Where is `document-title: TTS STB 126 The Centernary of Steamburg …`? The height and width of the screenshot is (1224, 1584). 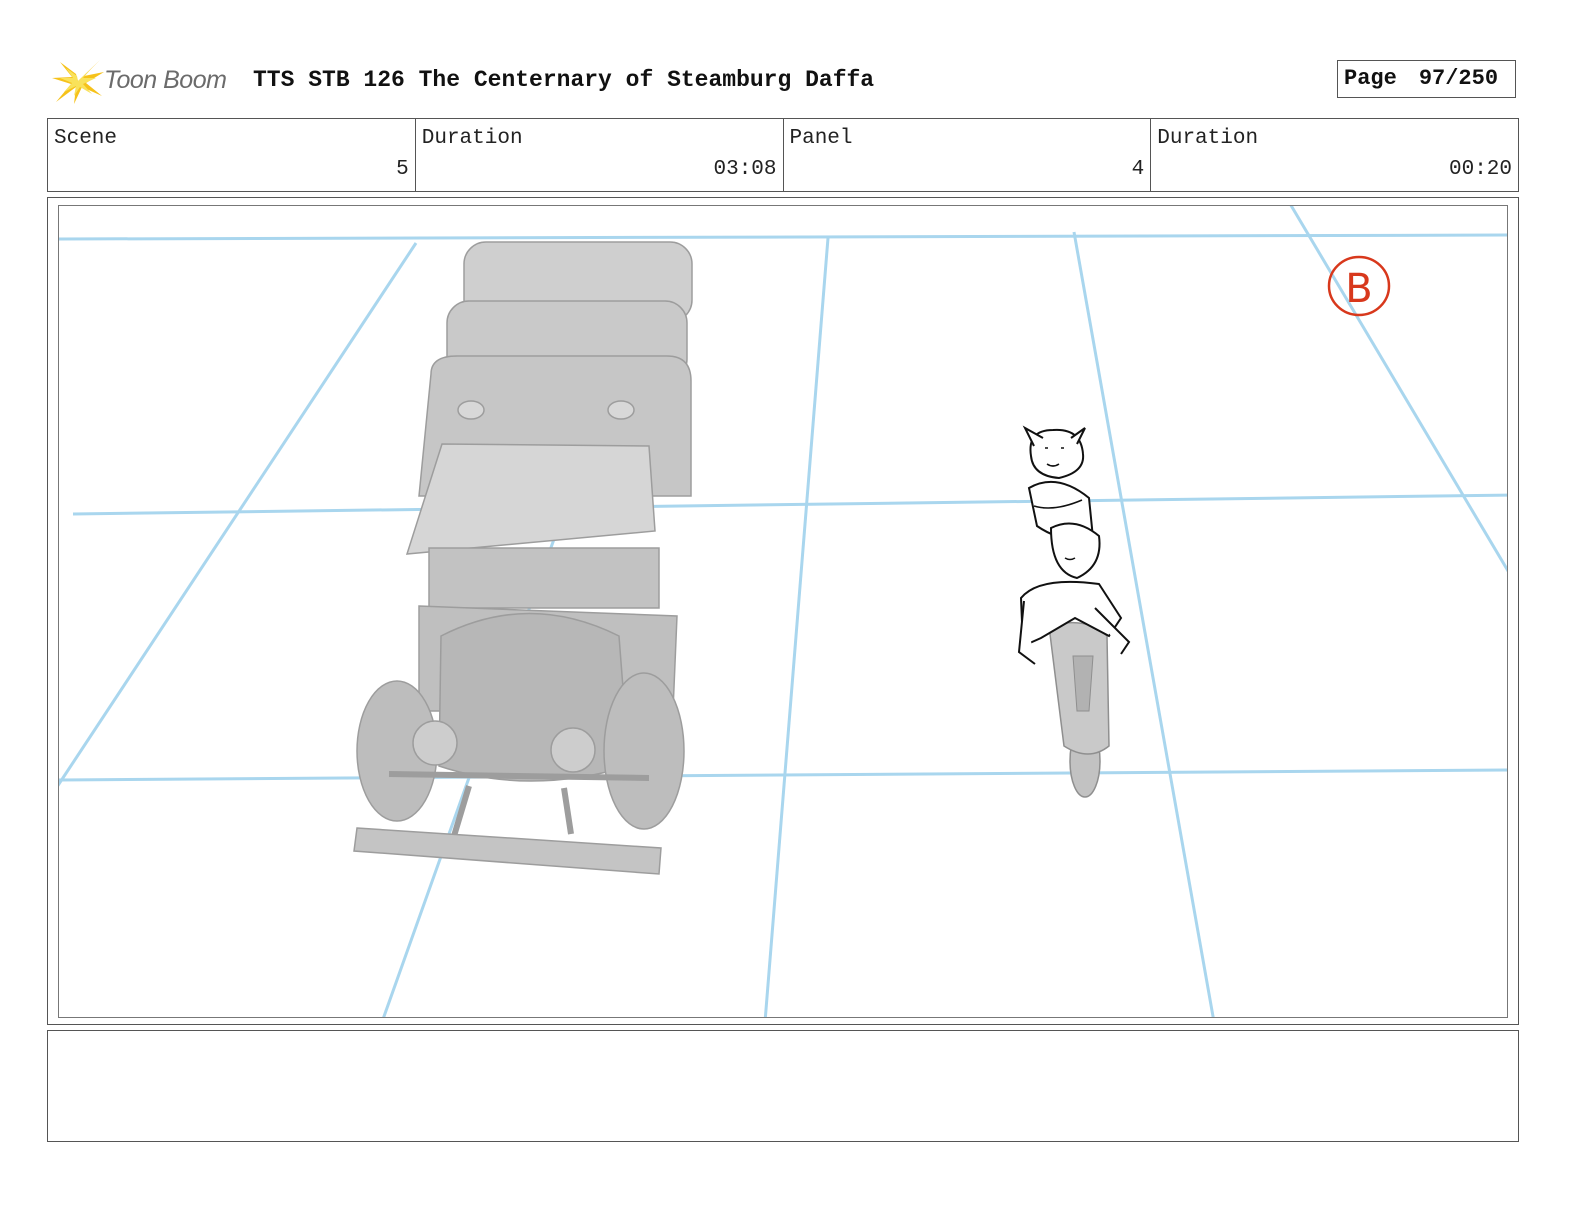 document-title: TTS STB 126 The Centernary of Steamburg … is located at coordinates (564, 80).